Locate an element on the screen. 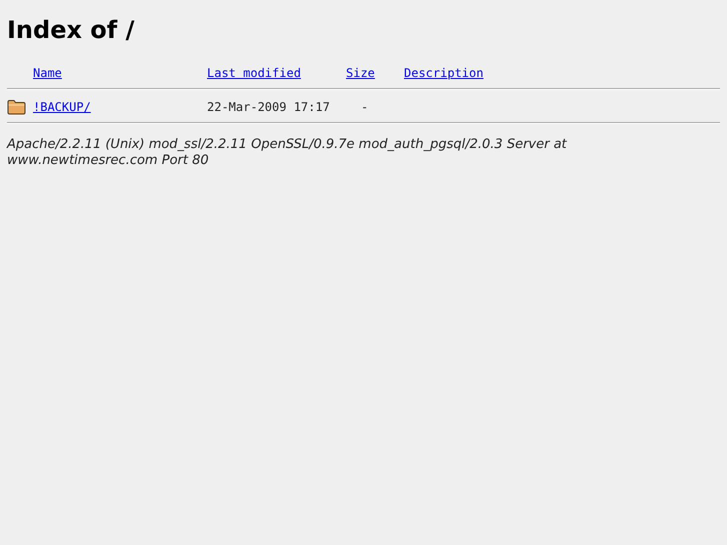 This screenshot has width=727, height=545. column-header-link: Name is located at coordinates (47, 73).